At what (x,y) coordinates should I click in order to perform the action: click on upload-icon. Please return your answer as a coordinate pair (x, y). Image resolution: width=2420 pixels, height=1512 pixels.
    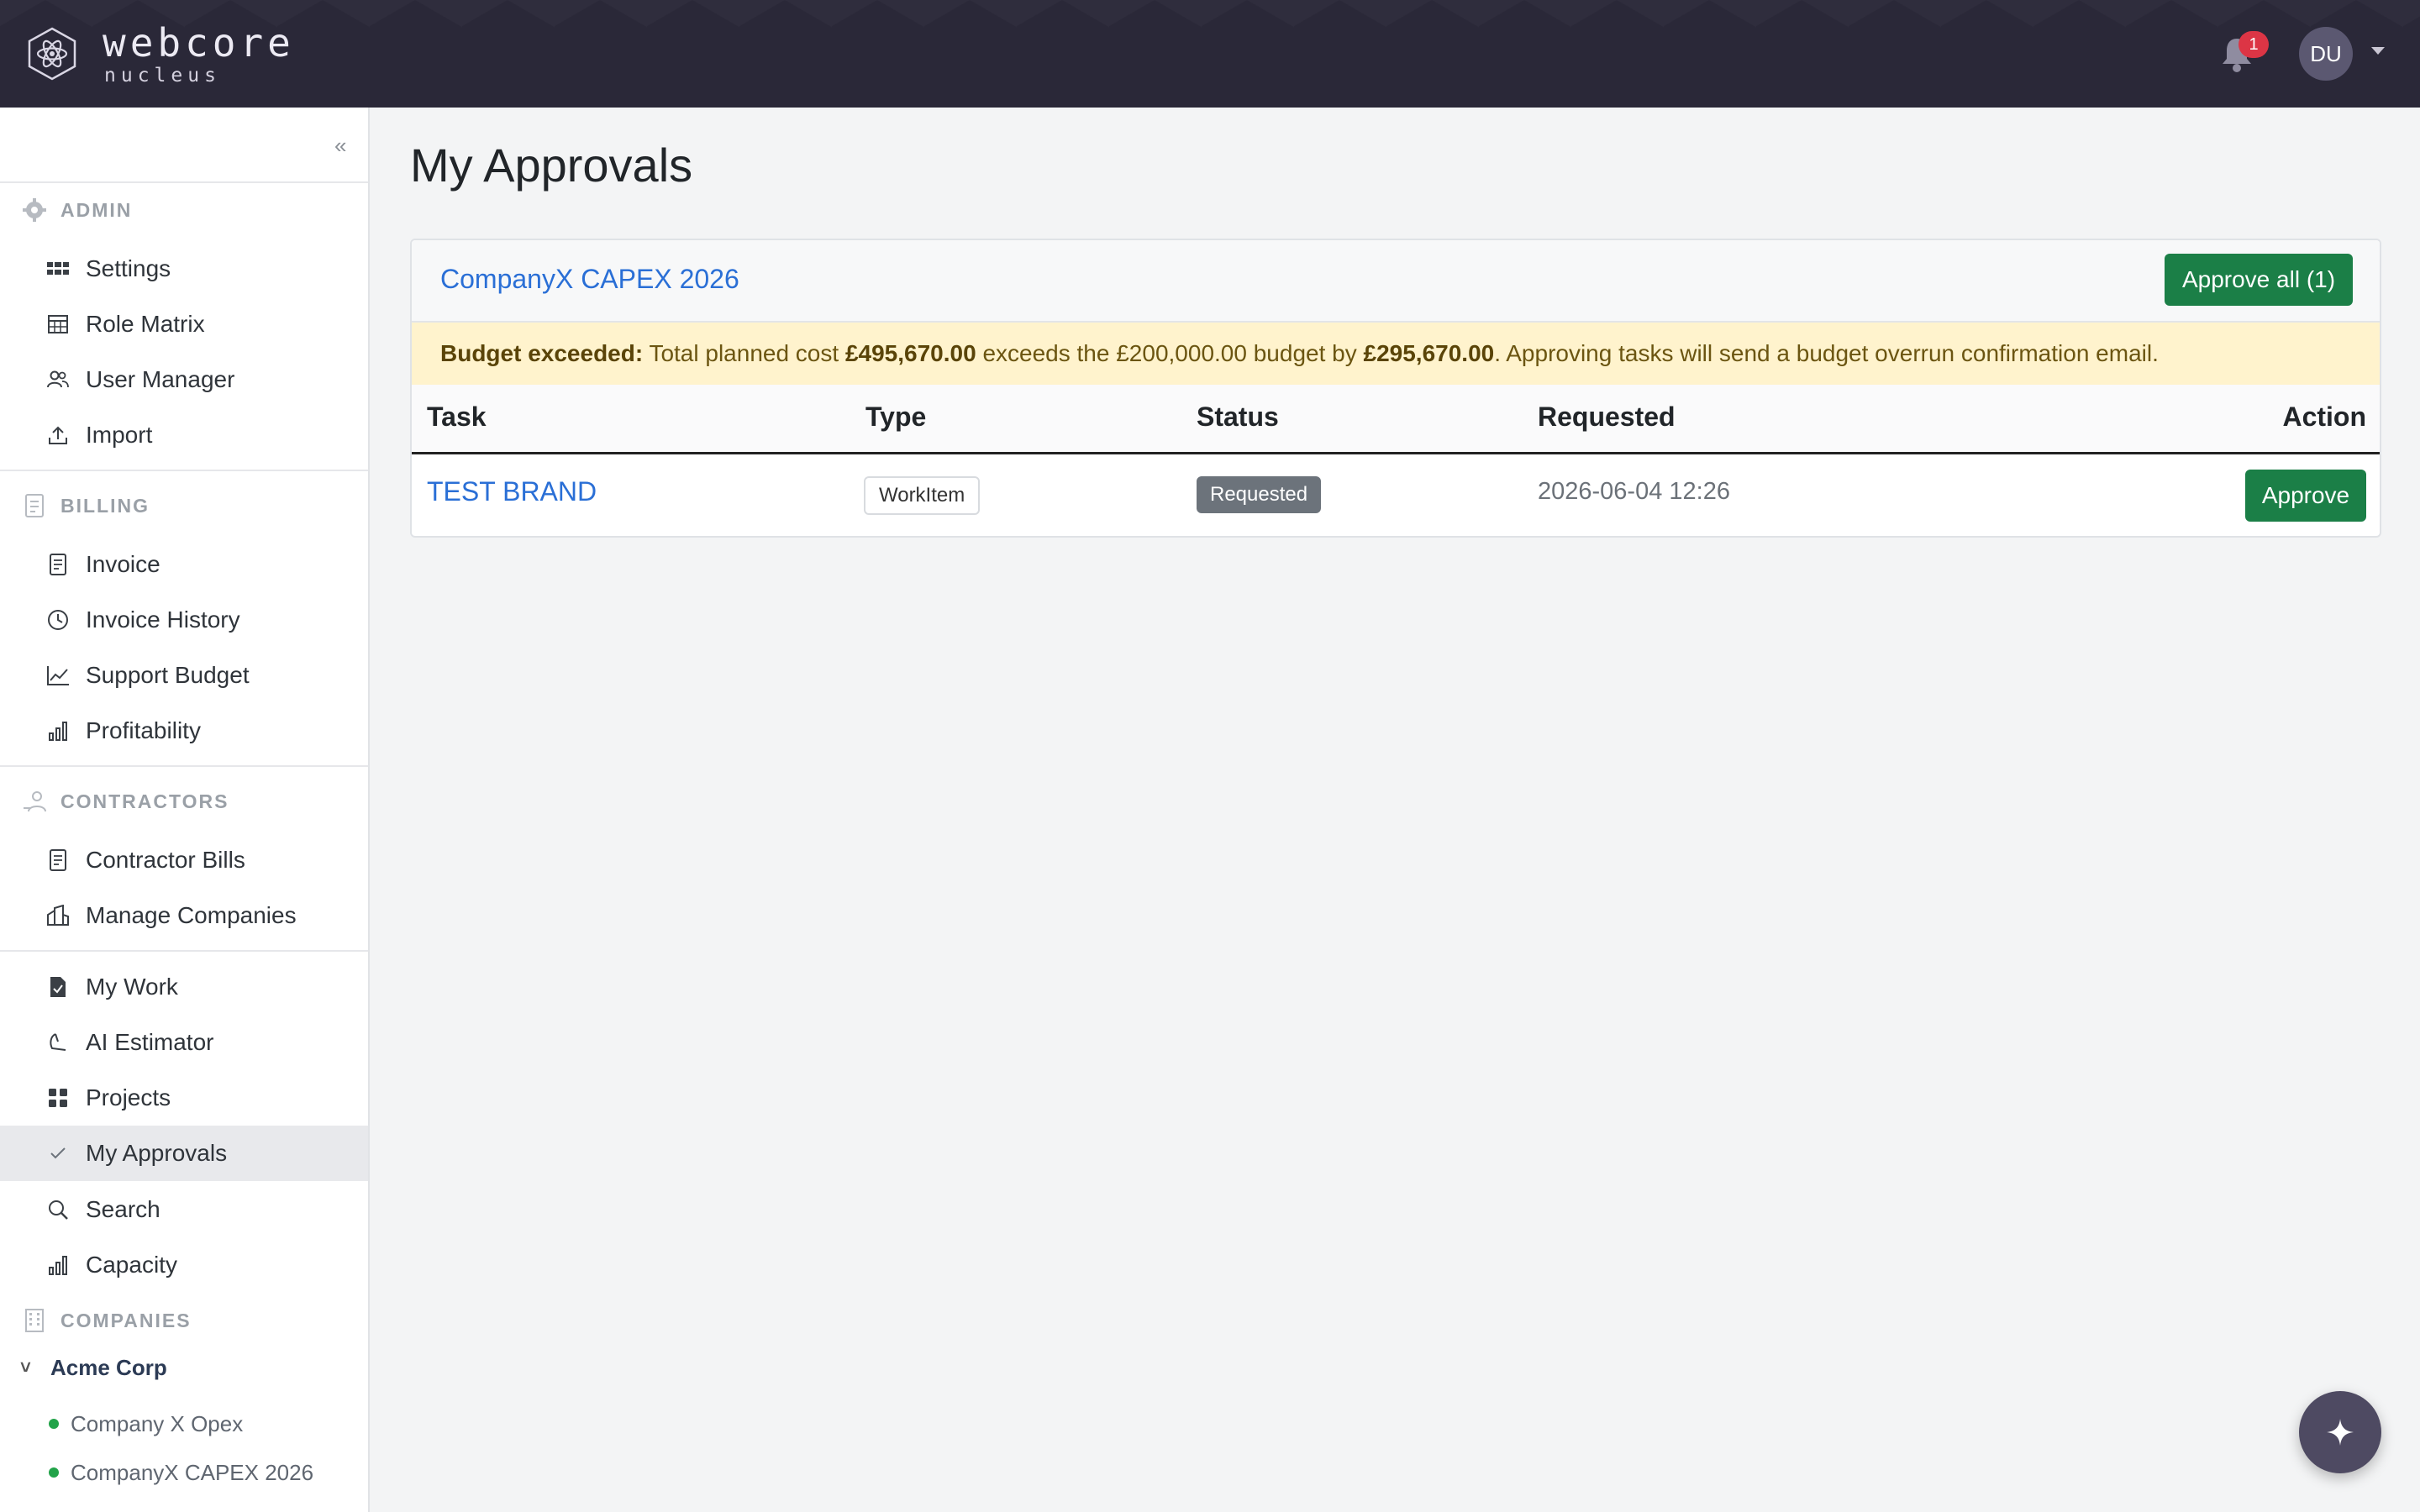
    Looking at the image, I should click on (58, 435).